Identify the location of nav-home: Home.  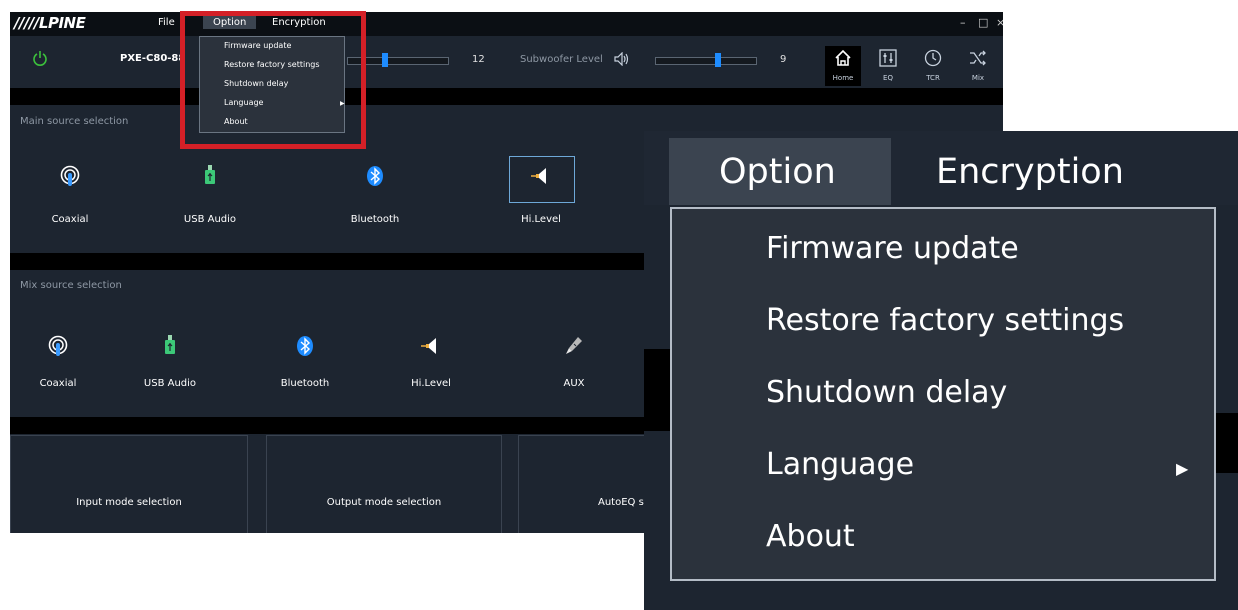
(843, 66).